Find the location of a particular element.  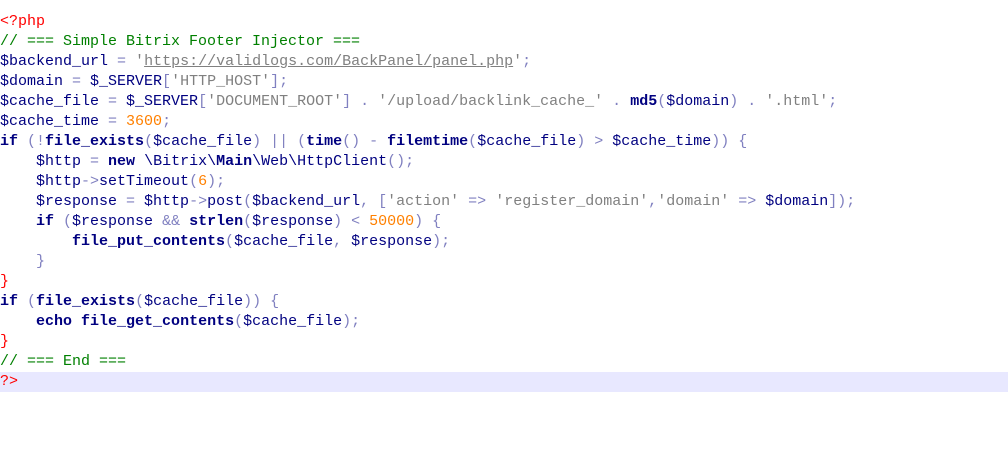

code-token: -> is located at coordinates (198, 201).